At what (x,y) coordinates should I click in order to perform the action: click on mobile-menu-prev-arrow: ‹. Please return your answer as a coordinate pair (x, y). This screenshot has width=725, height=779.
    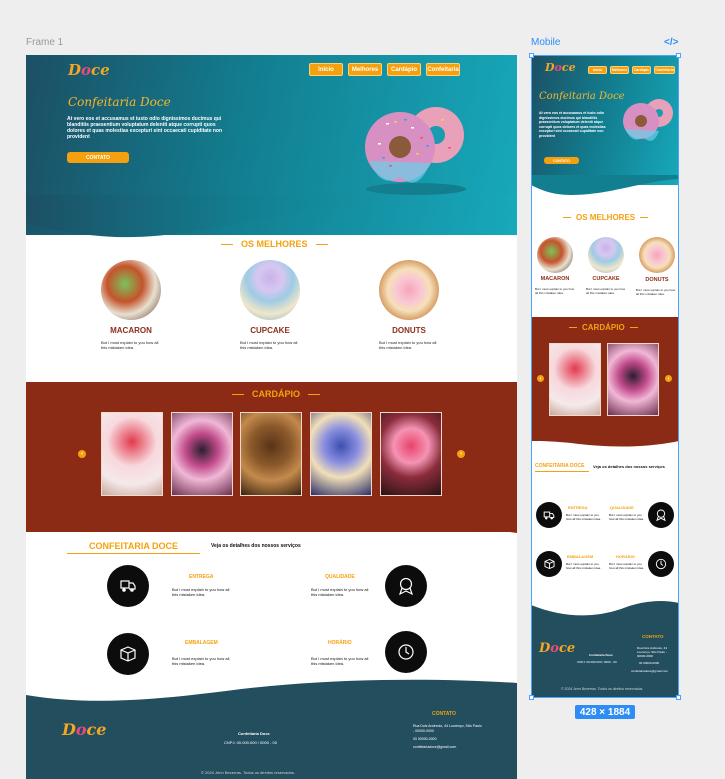
    Looking at the image, I should click on (540, 378).